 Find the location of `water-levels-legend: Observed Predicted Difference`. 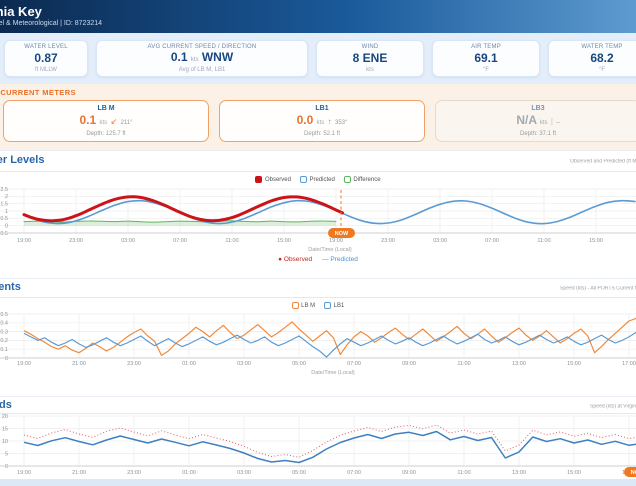

water-levels-legend: Observed Predicted Difference is located at coordinates (318, 179).